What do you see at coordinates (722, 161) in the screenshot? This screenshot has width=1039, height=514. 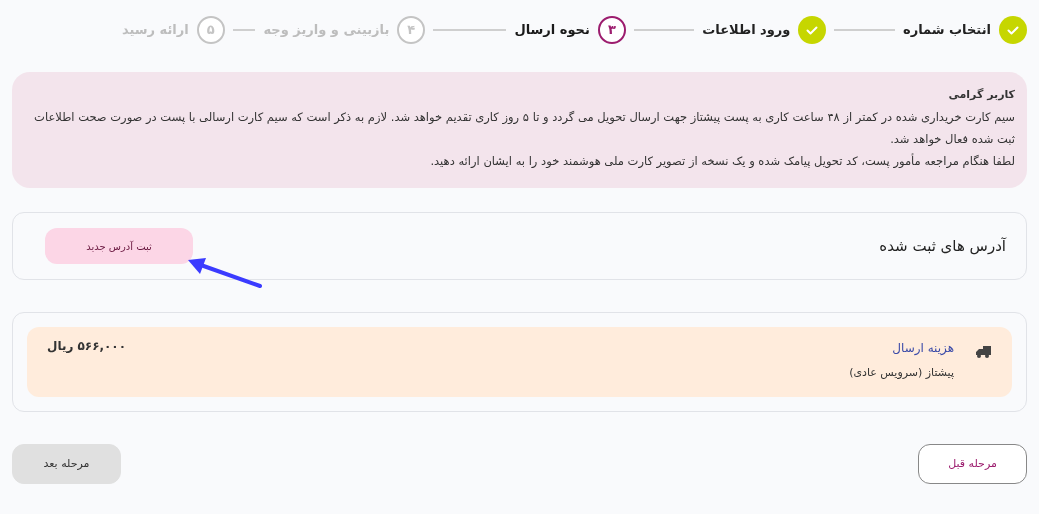 I see `notice-text: لطفا هنگام مراجعه مأمور پست، کد تحویل پیامک شده و یک نسخه از تصویر کارت ملی هوشمند خود را به ایشان ارائه دهید.` at bounding box center [722, 161].